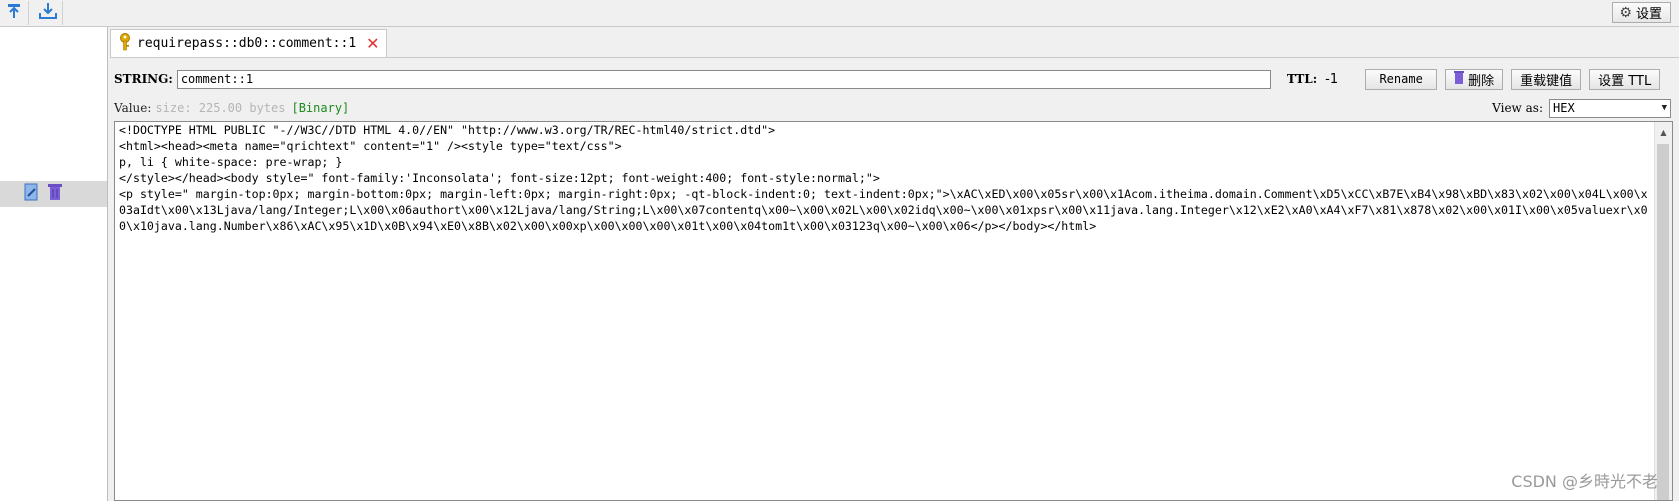 The width and height of the screenshot is (1679, 501). I want to click on edit-key-icon, so click(32, 194).